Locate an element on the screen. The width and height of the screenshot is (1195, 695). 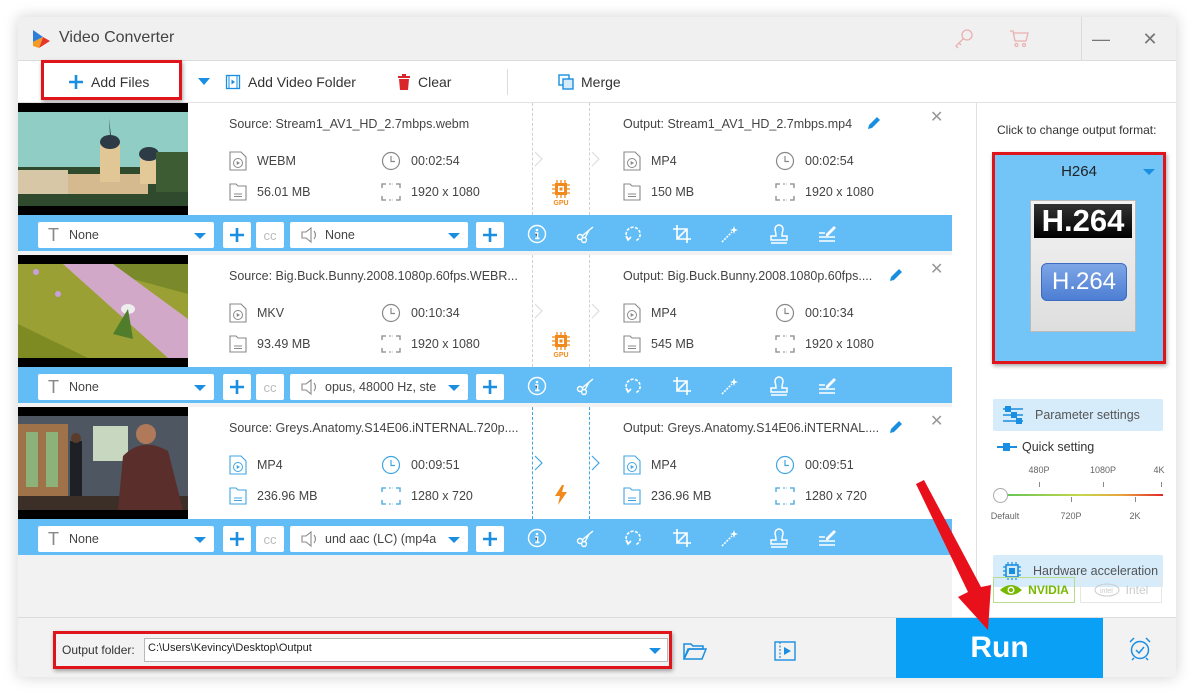
add-video-folder-button: Add Video Folder is located at coordinates (290, 82).